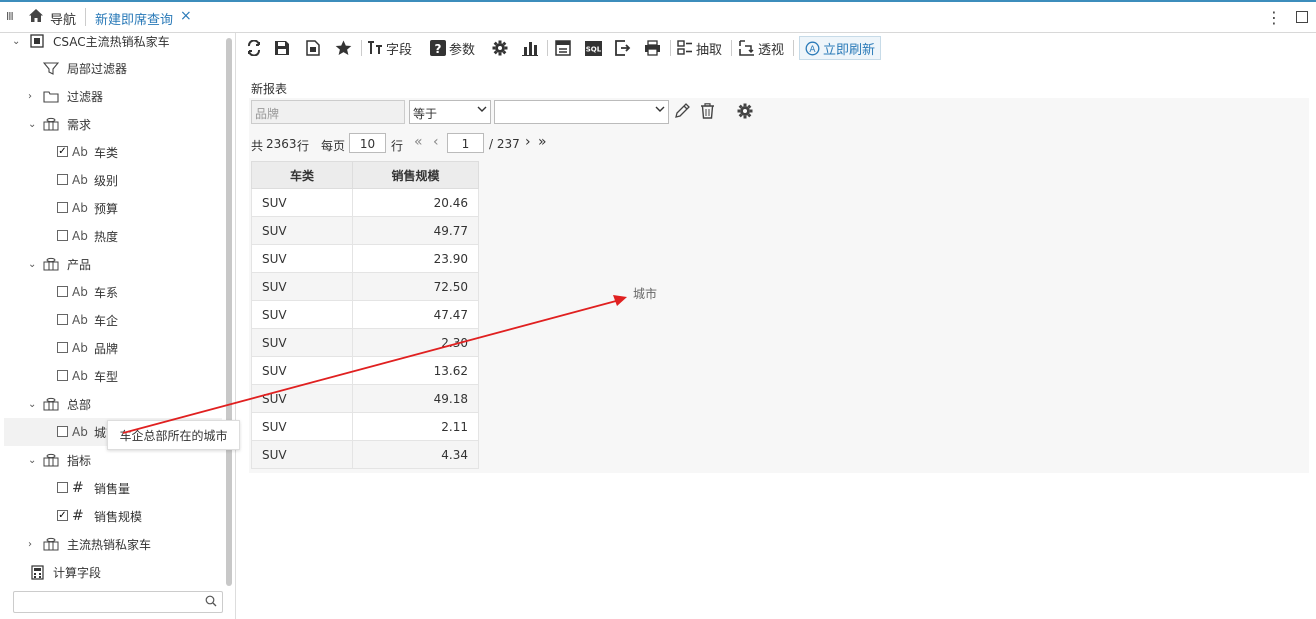 This screenshot has height=619, width=1316. Describe the element at coordinates (682, 112) in the screenshot. I see `pencil-icon` at that location.